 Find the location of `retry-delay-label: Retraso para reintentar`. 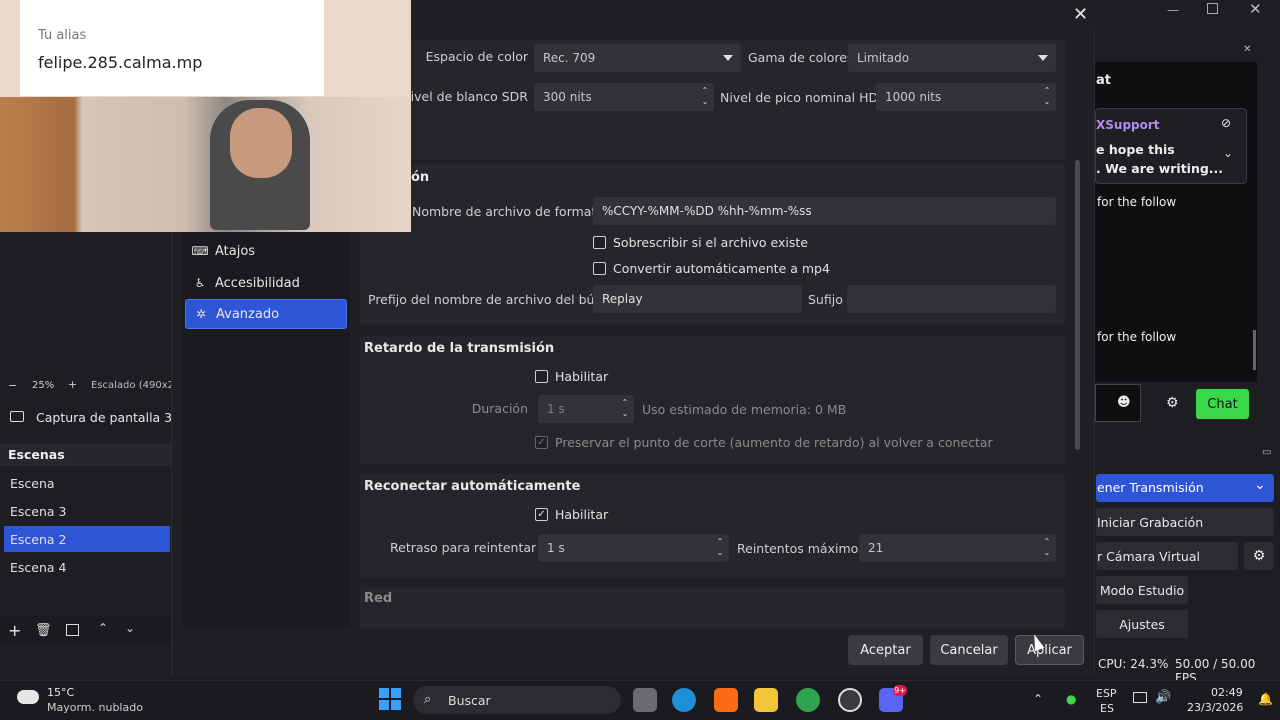

retry-delay-label: Retraso para reintentar is located at coordinates (463, 547).